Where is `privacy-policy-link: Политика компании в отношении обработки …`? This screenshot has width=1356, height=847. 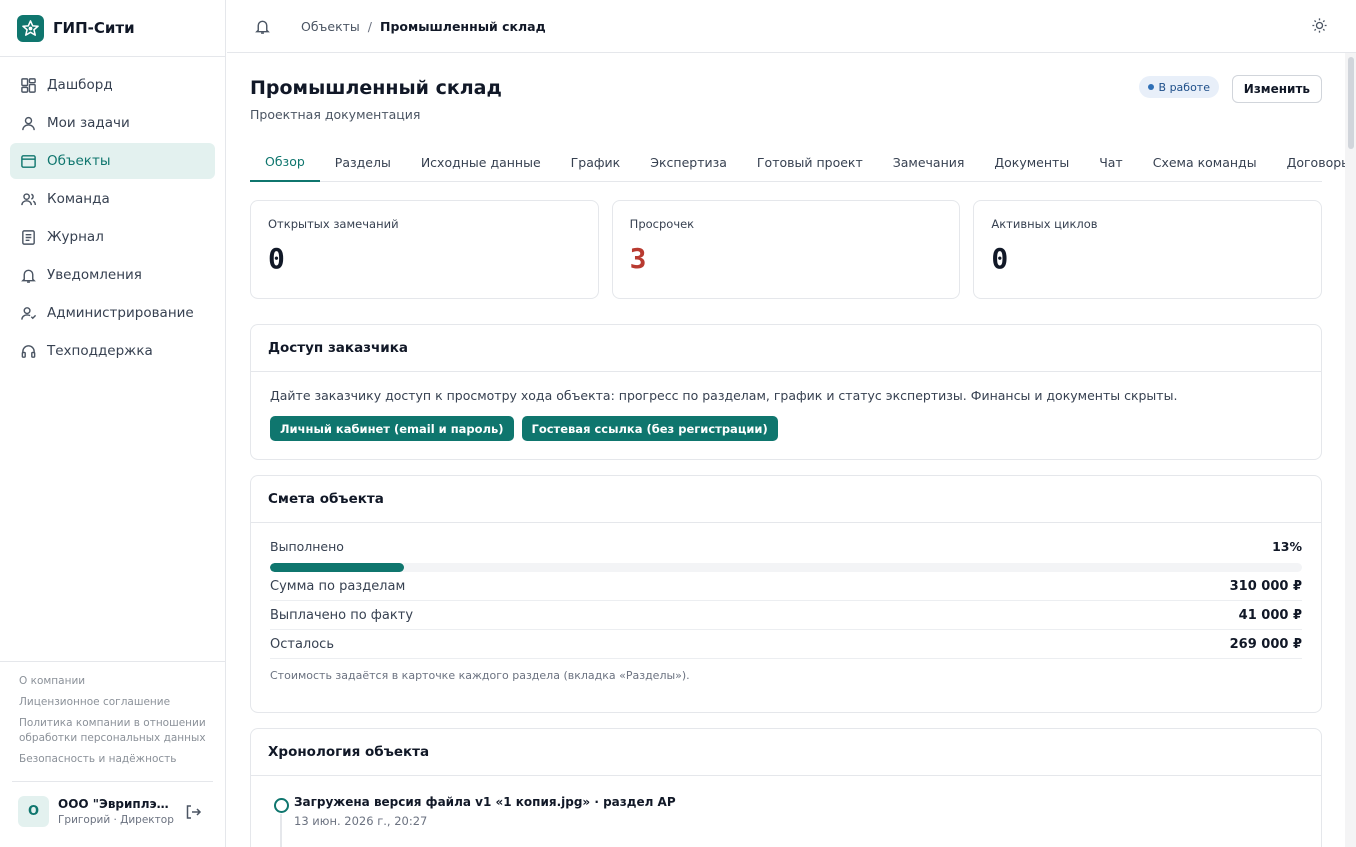
privacy-policy-link: Политика компании в отношении обработки … is located at coordinates (112, 731).